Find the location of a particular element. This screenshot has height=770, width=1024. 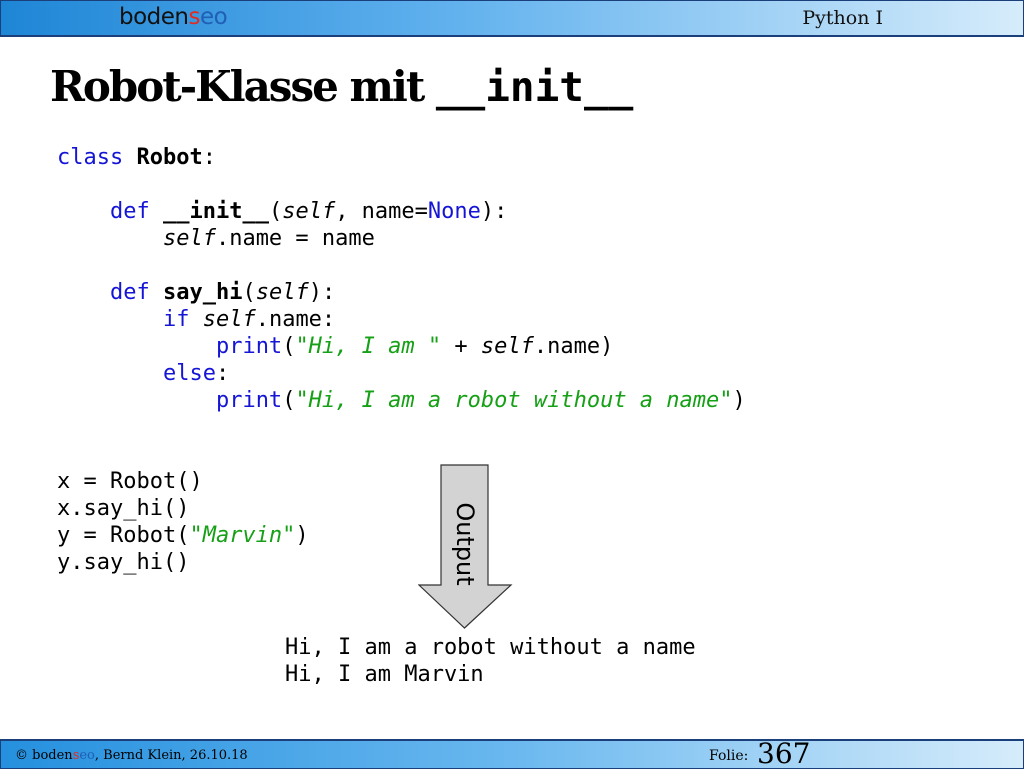

top-bar: bodenseo Python I is located at coordinates (512, 18).